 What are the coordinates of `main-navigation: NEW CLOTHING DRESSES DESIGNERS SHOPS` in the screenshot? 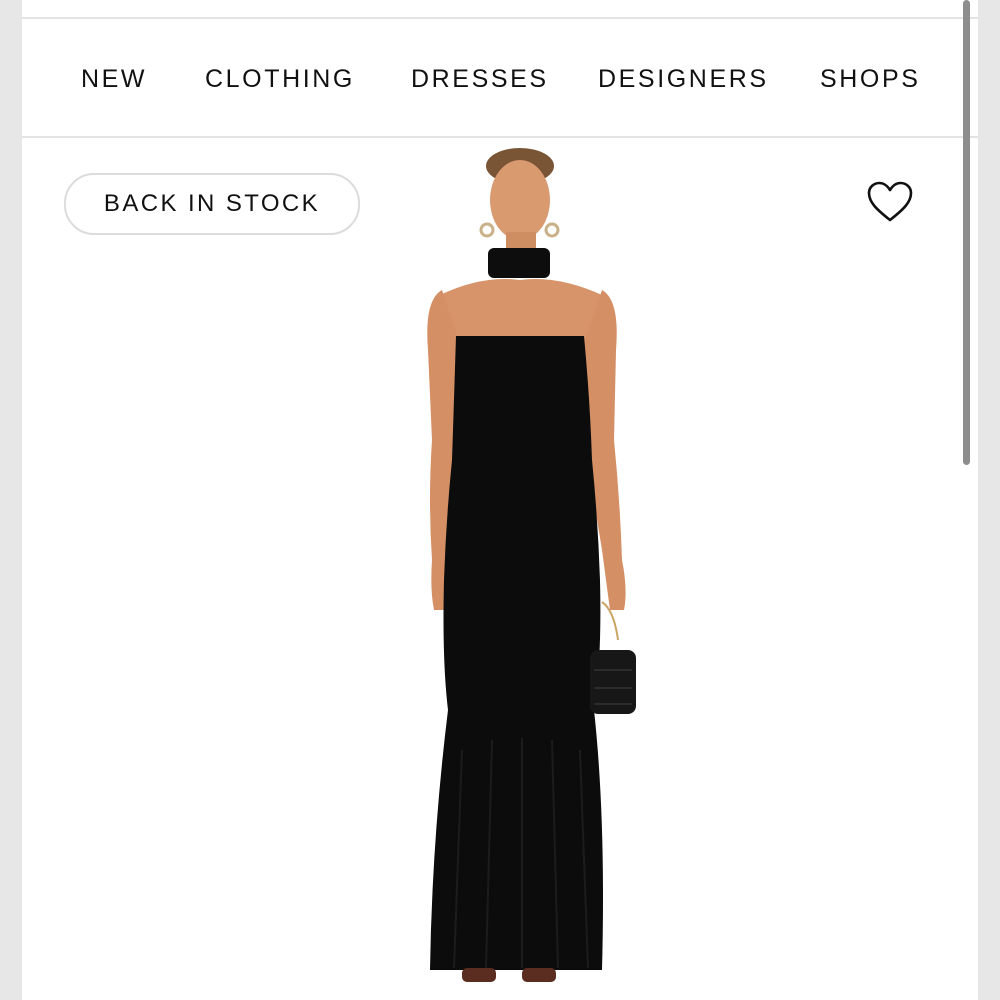 It's located at (500, 78).